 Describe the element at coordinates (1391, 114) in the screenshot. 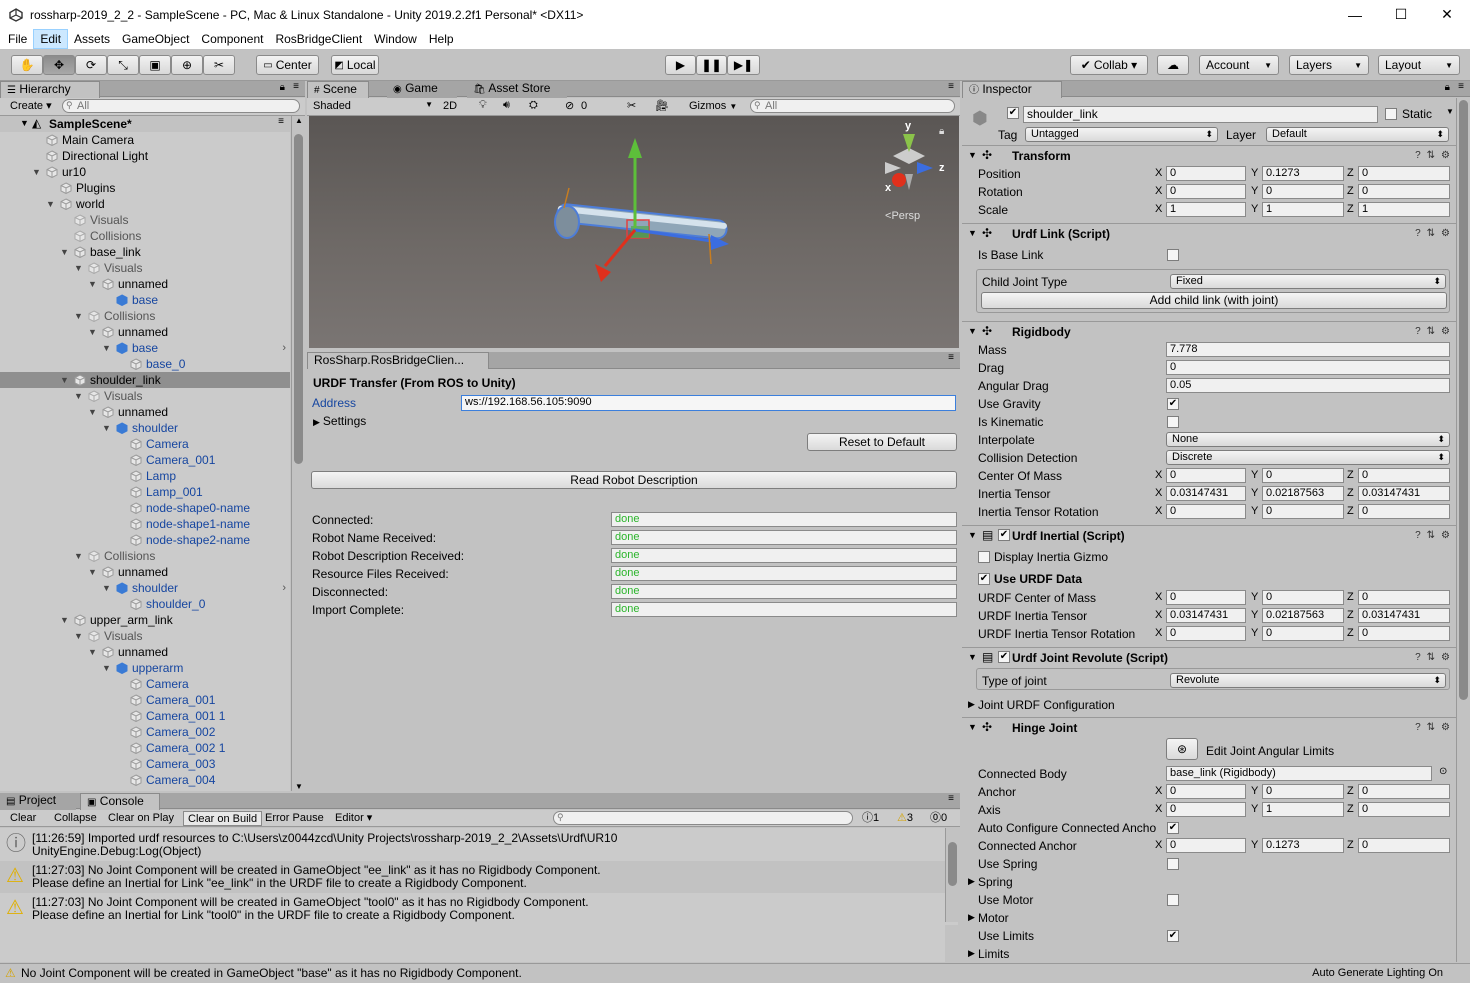

I see `static-checkbox` at that location.